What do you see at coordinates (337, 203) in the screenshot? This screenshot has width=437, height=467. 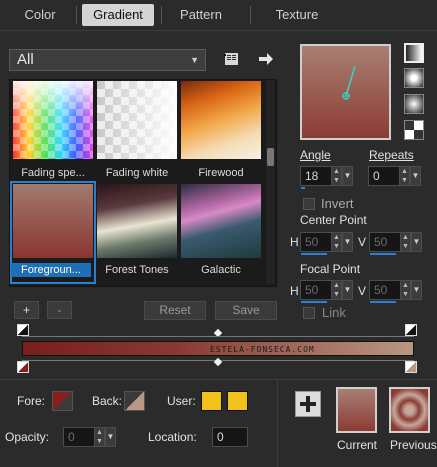 I see `invert-label: Invert` at bounding box center [337, 203].